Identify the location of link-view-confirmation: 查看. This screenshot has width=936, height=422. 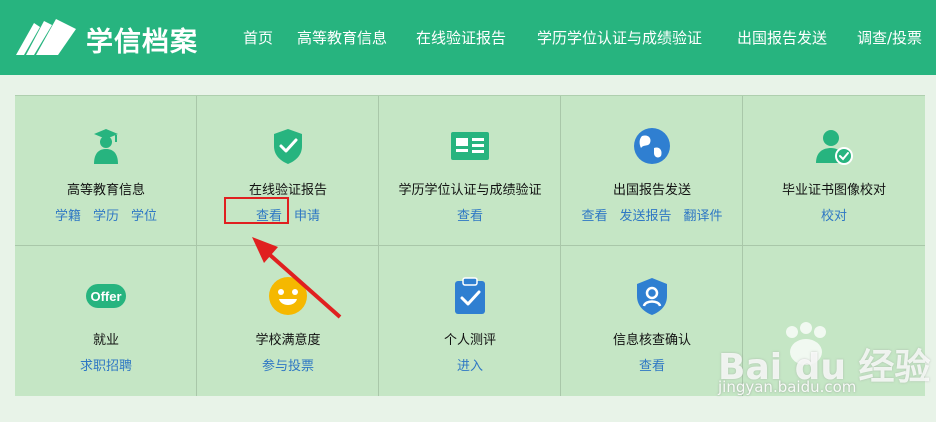
(652, 366).